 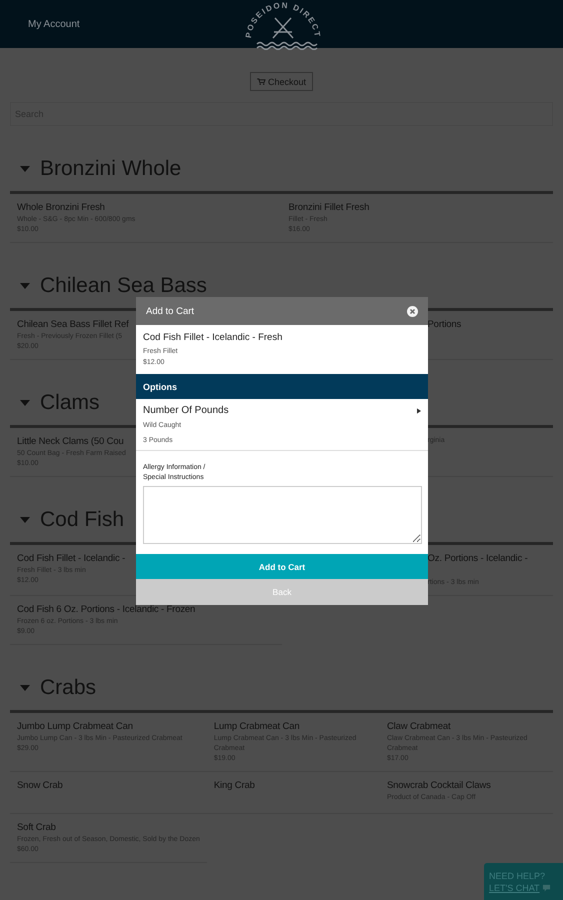 What do you see at coordinates (418, 726) in the screenshot?
I see `product-name: Claw Crabmeat` at bounding box center [418, 726].